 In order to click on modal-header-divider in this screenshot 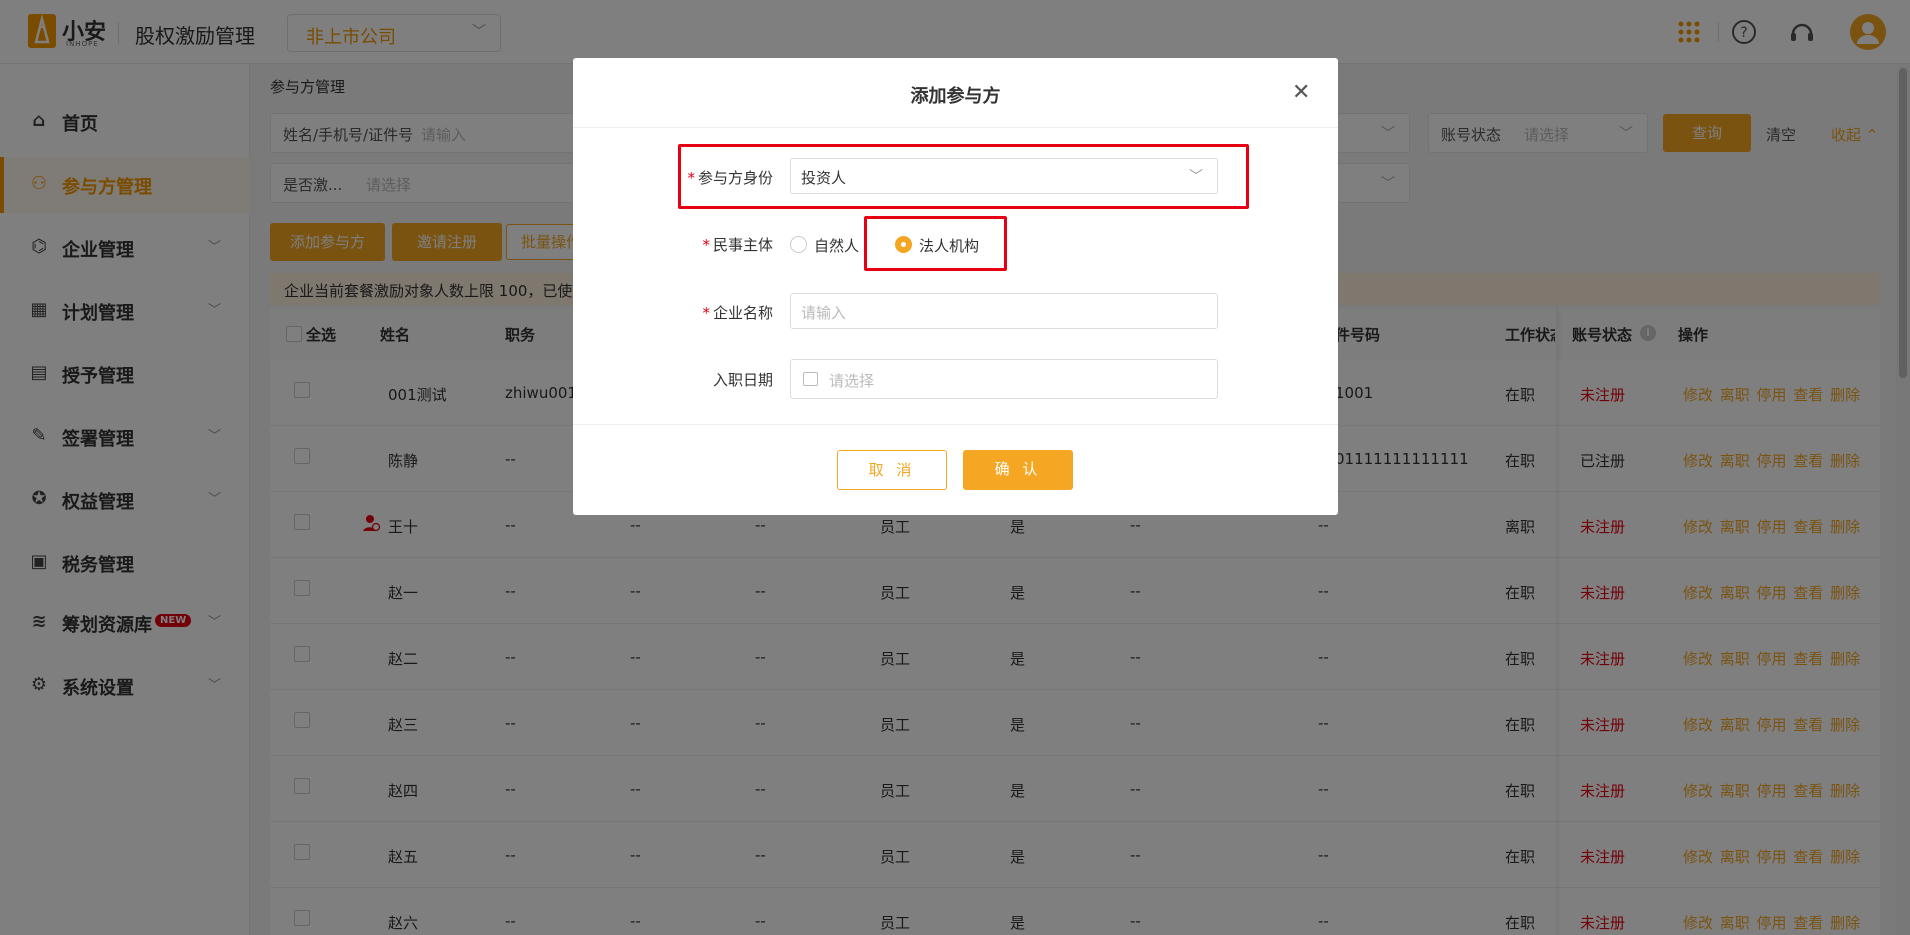, I will do `click(955, 127)`.